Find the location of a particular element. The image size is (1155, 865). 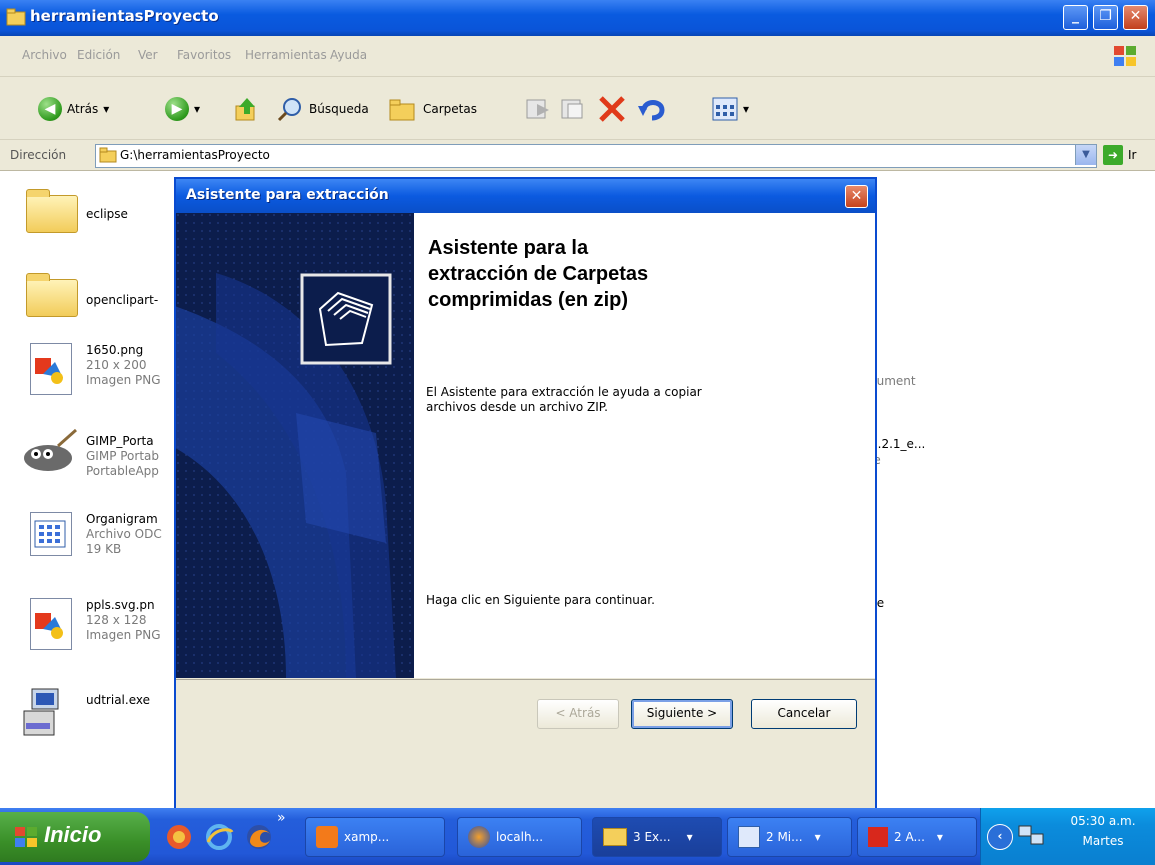

menu-favoritos: Favoritos is located at coordinates (204, 55).